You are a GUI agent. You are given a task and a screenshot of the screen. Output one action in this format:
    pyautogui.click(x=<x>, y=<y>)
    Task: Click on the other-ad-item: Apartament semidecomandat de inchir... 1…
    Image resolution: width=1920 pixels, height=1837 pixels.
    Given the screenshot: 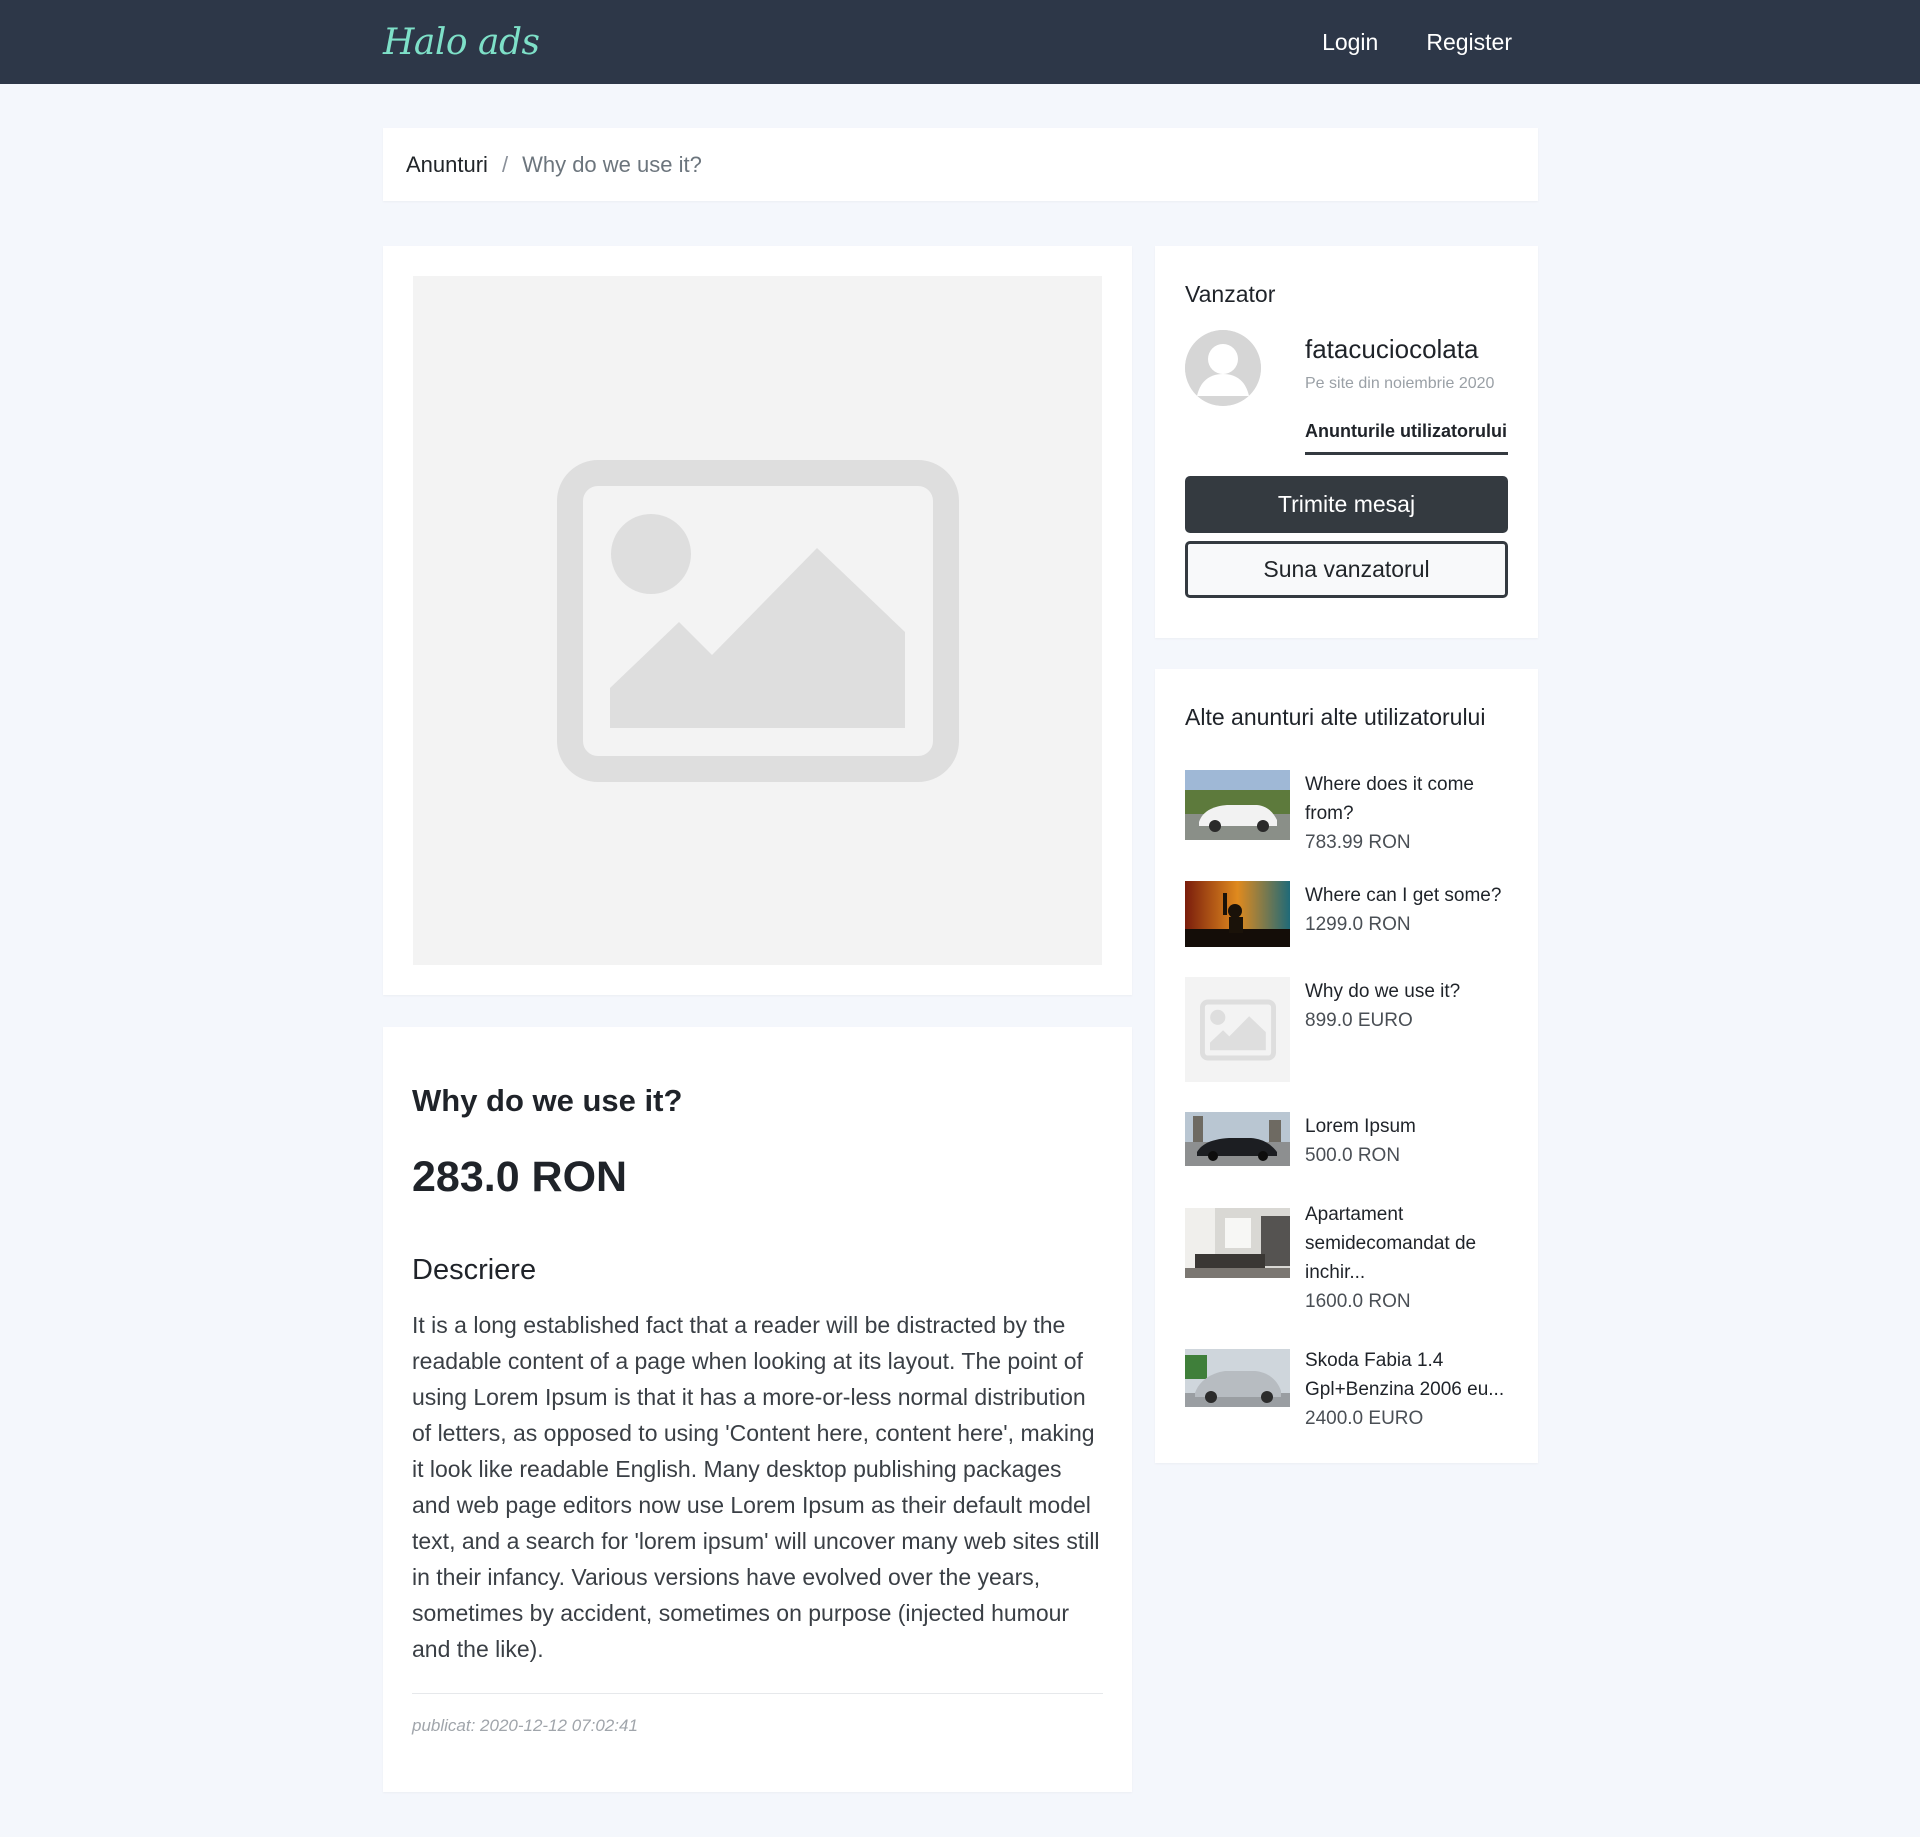 What is the action you would take?
    pyautogui.click(x=1347, y=1258)
    